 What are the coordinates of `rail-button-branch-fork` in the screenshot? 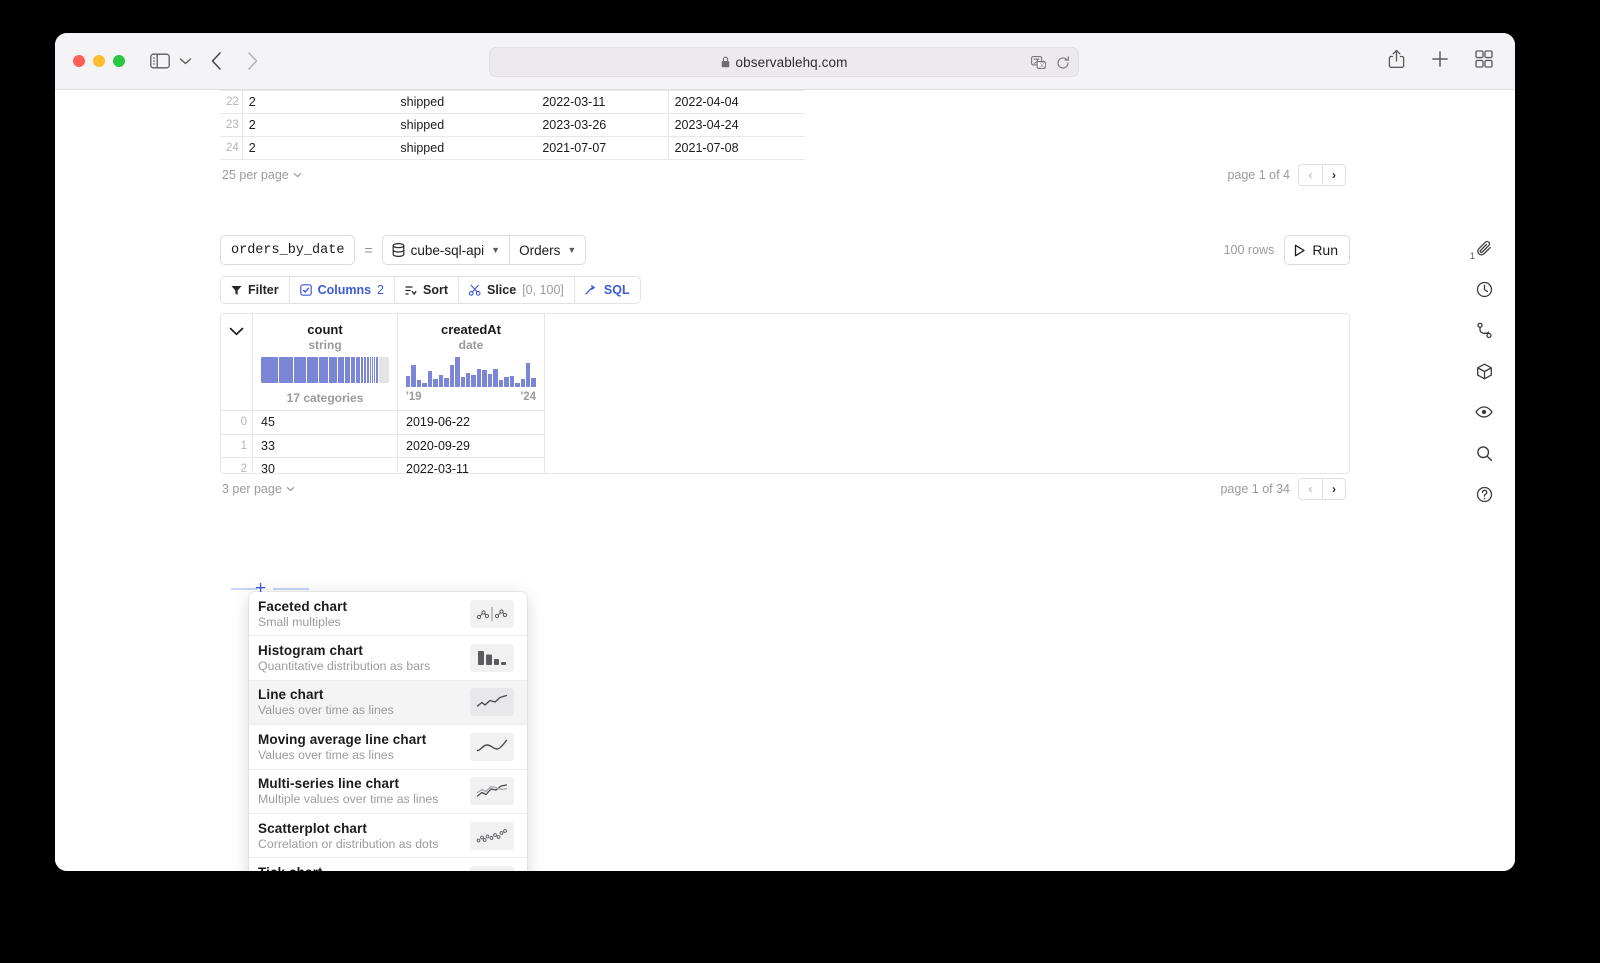 It's located at (1484, 330).